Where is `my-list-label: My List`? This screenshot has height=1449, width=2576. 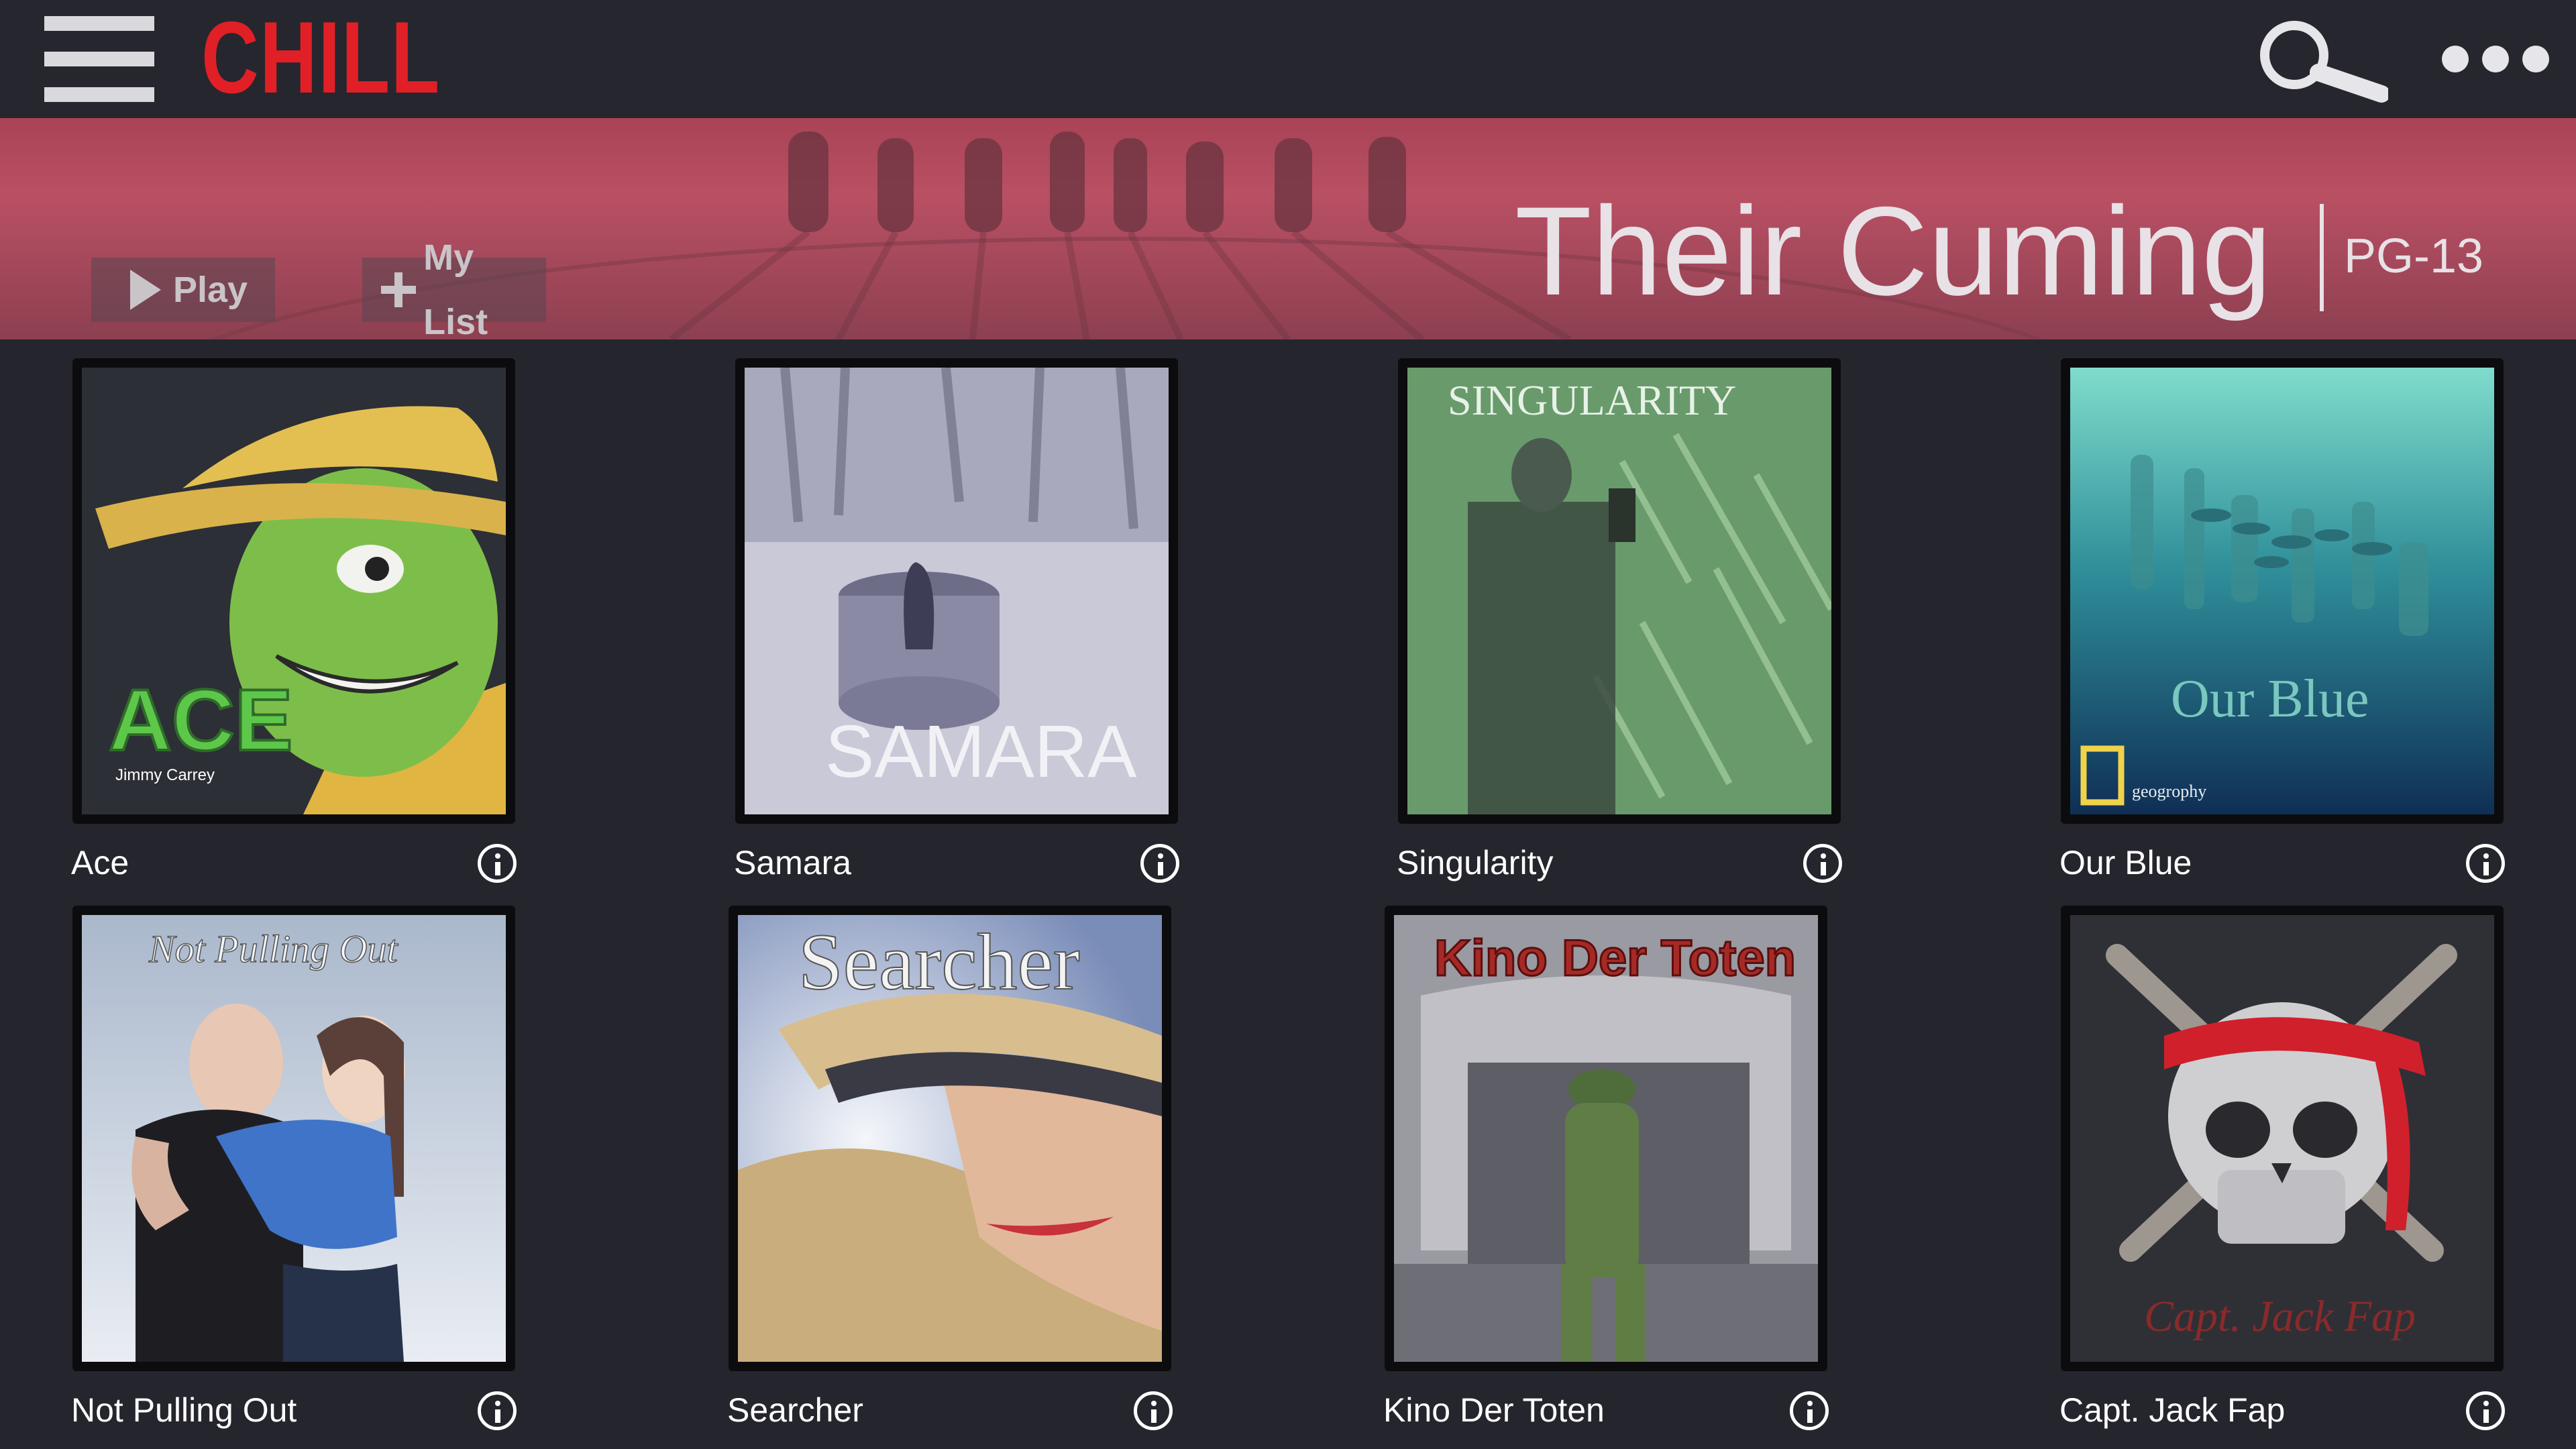
my-list-label: My List is located at coordinates (455, 288).